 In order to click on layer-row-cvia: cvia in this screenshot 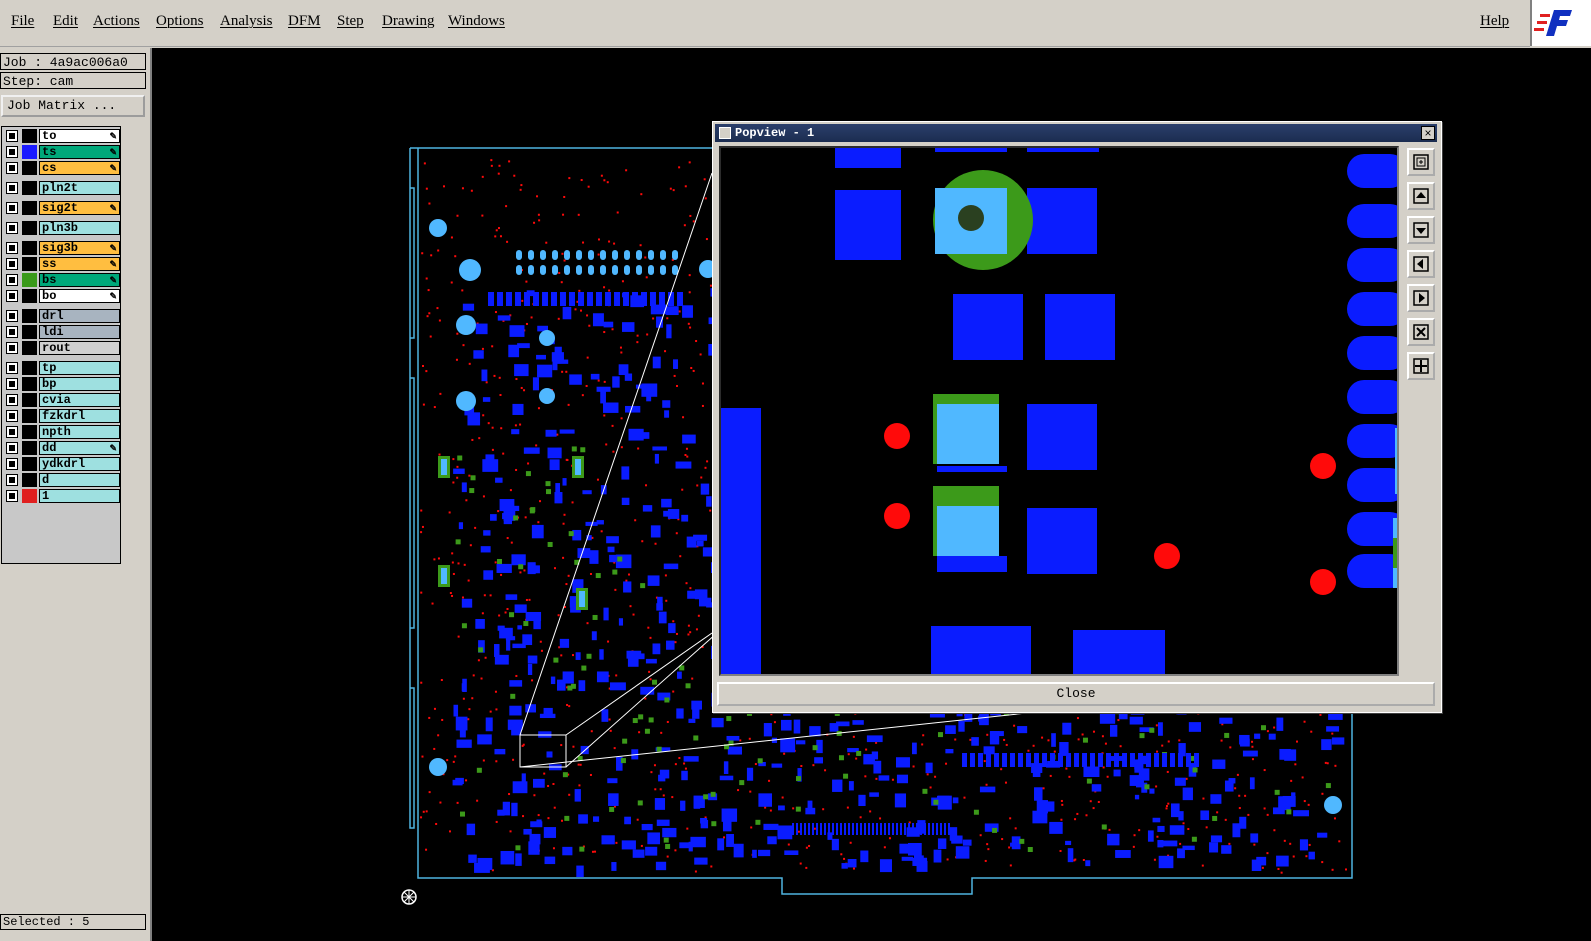, I will do `click(62, 400)`.